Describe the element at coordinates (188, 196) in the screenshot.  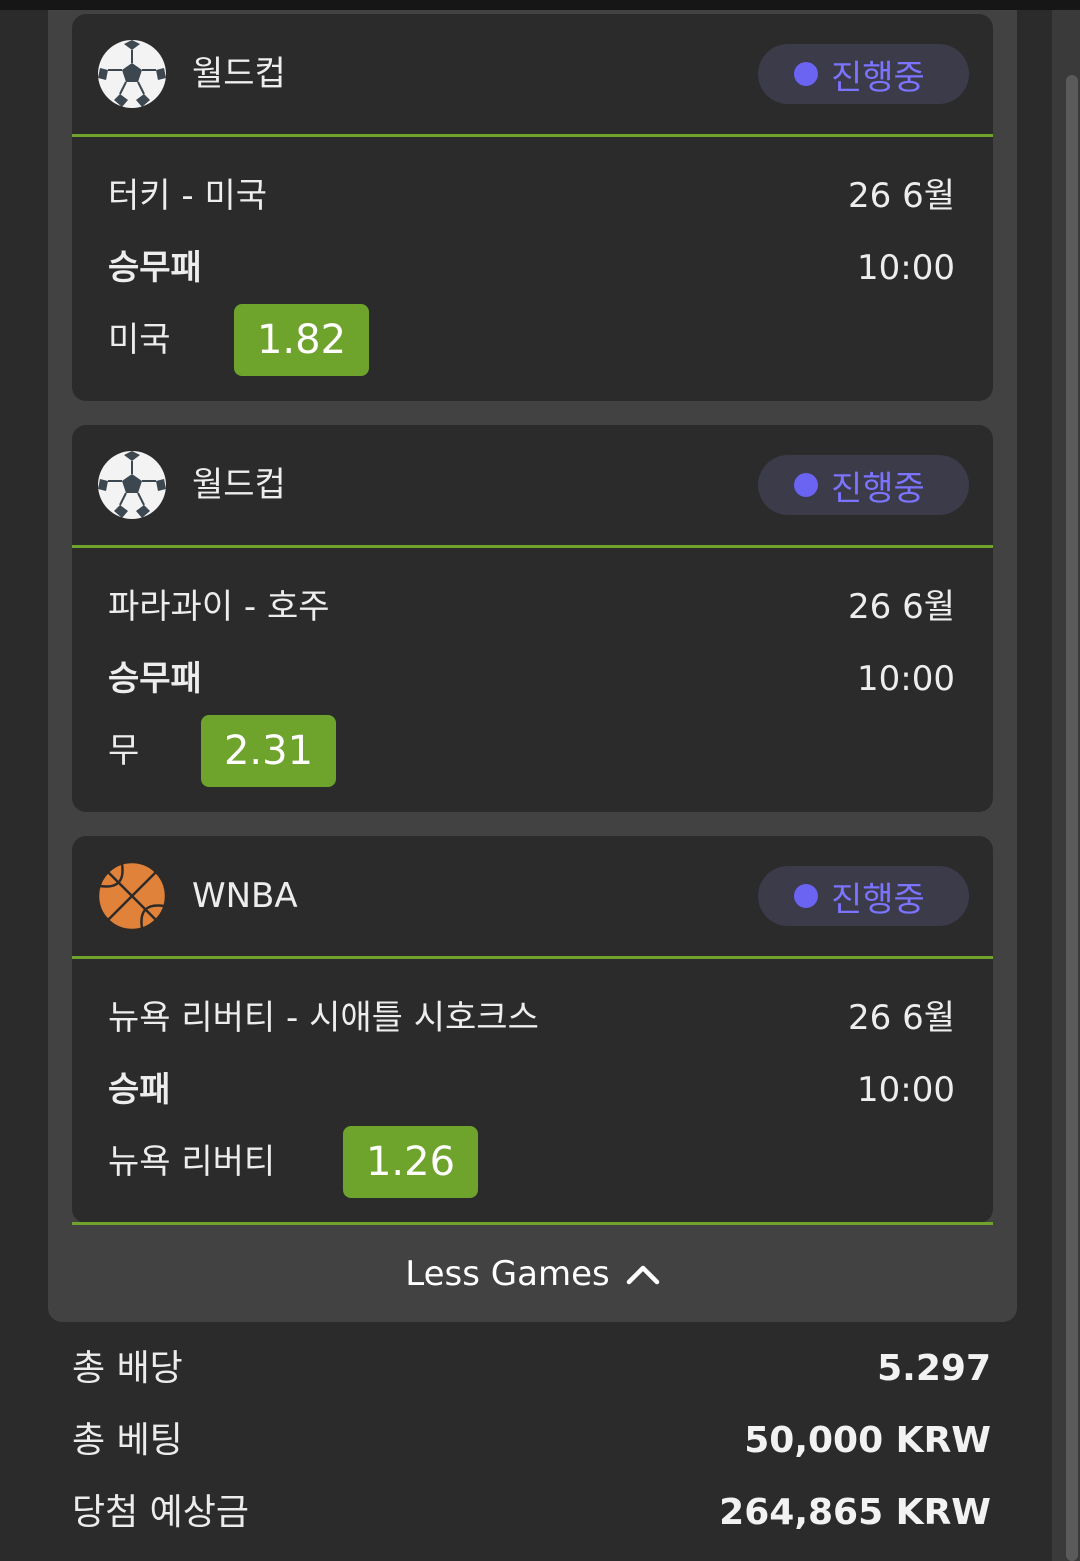
I see `match-teams: 터키 - 미국` at that location.